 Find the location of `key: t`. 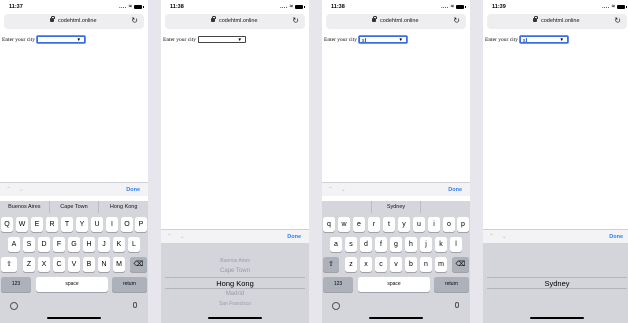

key: t is located at coordinates (389, 224).